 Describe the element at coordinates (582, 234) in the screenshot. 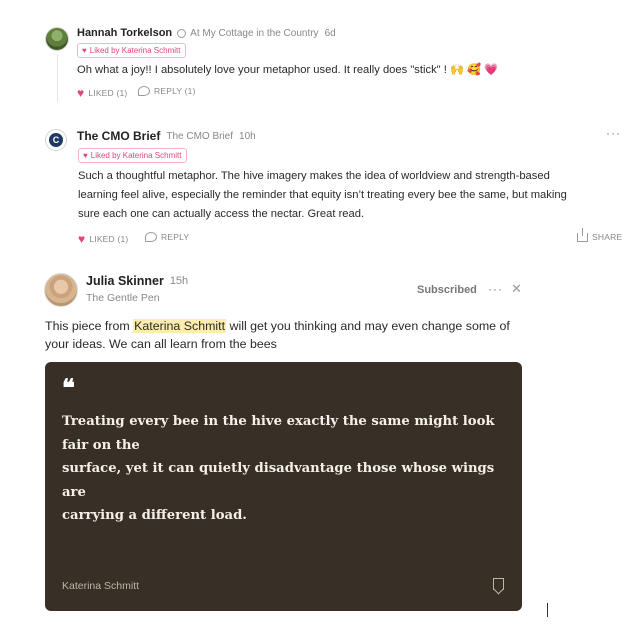

I see `share-icon` at that location.